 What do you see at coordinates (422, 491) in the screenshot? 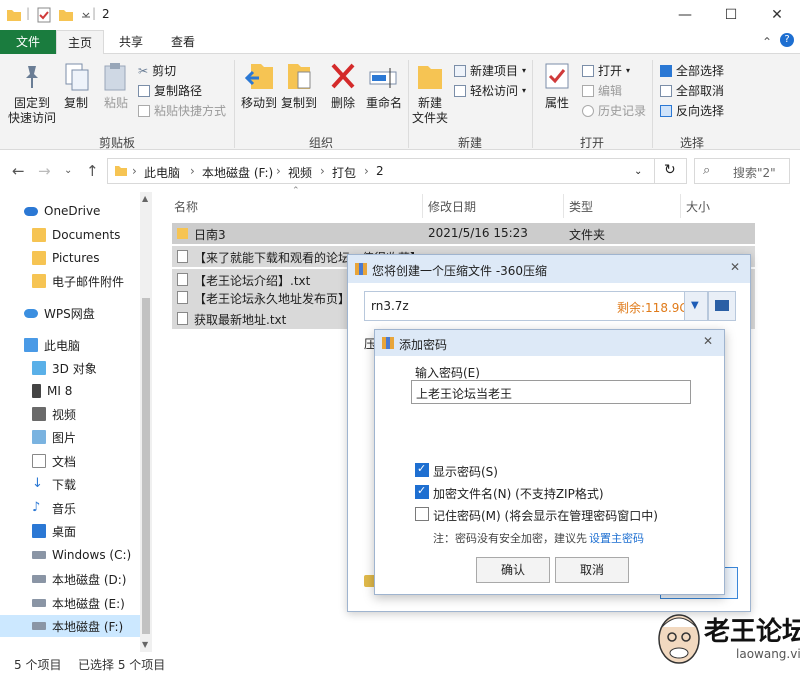
I see `encrypt-filenames-checkbox: ✓` at bounding box center [422, 491].